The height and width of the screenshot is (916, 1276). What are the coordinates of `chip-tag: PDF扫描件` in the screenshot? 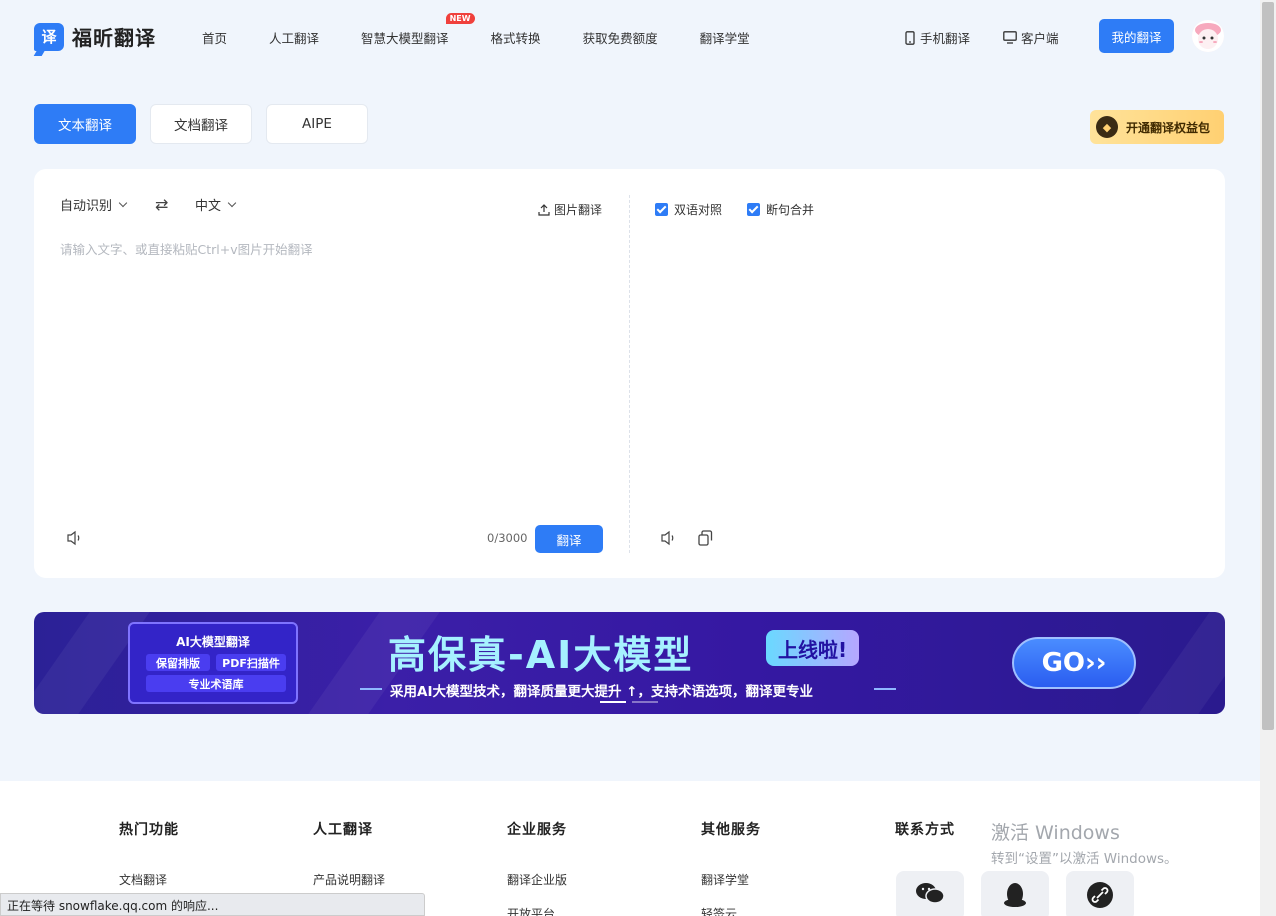 It's located at (251, 662).